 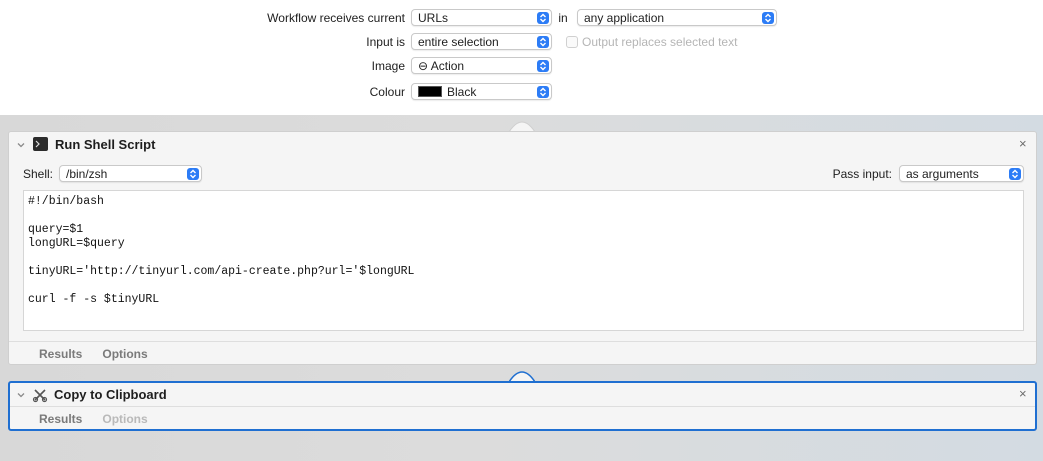 I want to click on receives-popup: URLs, so click(x=481, y=17).